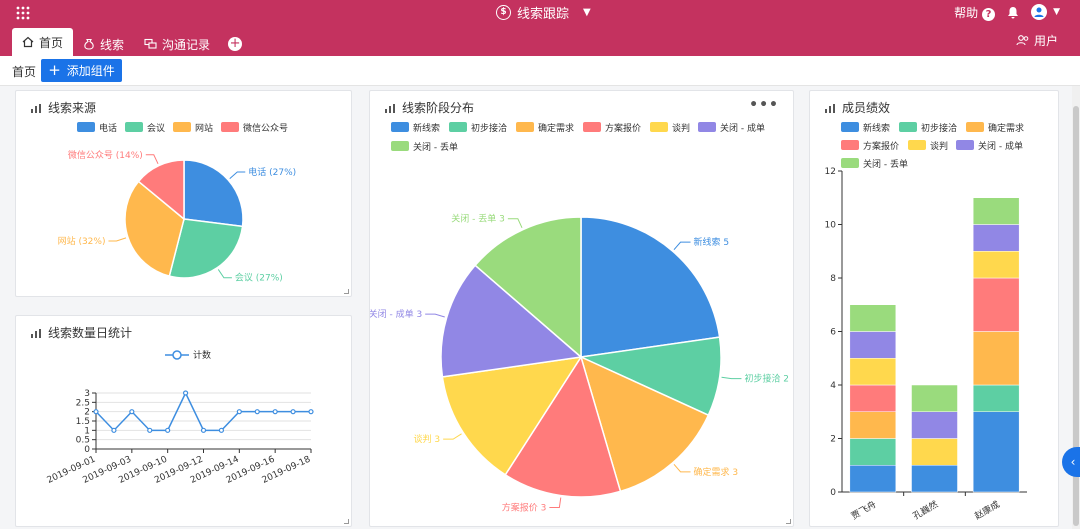  I want to click on user-icon, so click(1039, 12).